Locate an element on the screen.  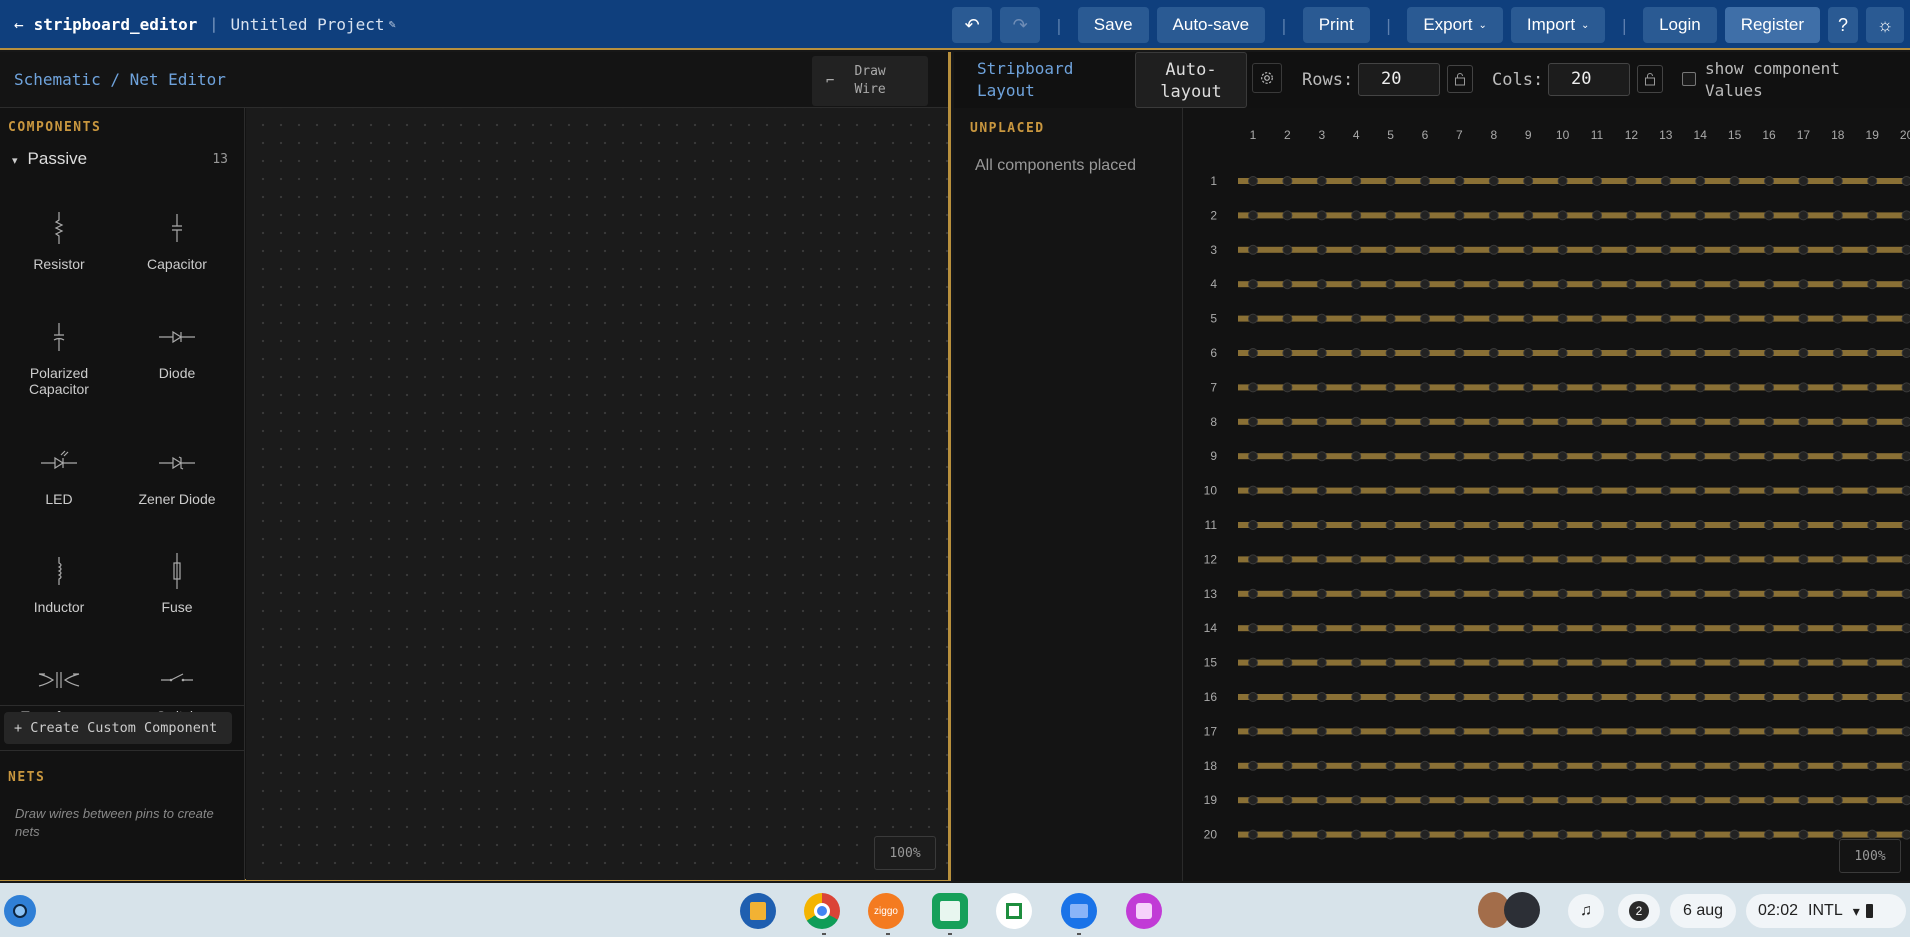
component-zener-diode: Zener Diode is located at coordinates (177, 475).